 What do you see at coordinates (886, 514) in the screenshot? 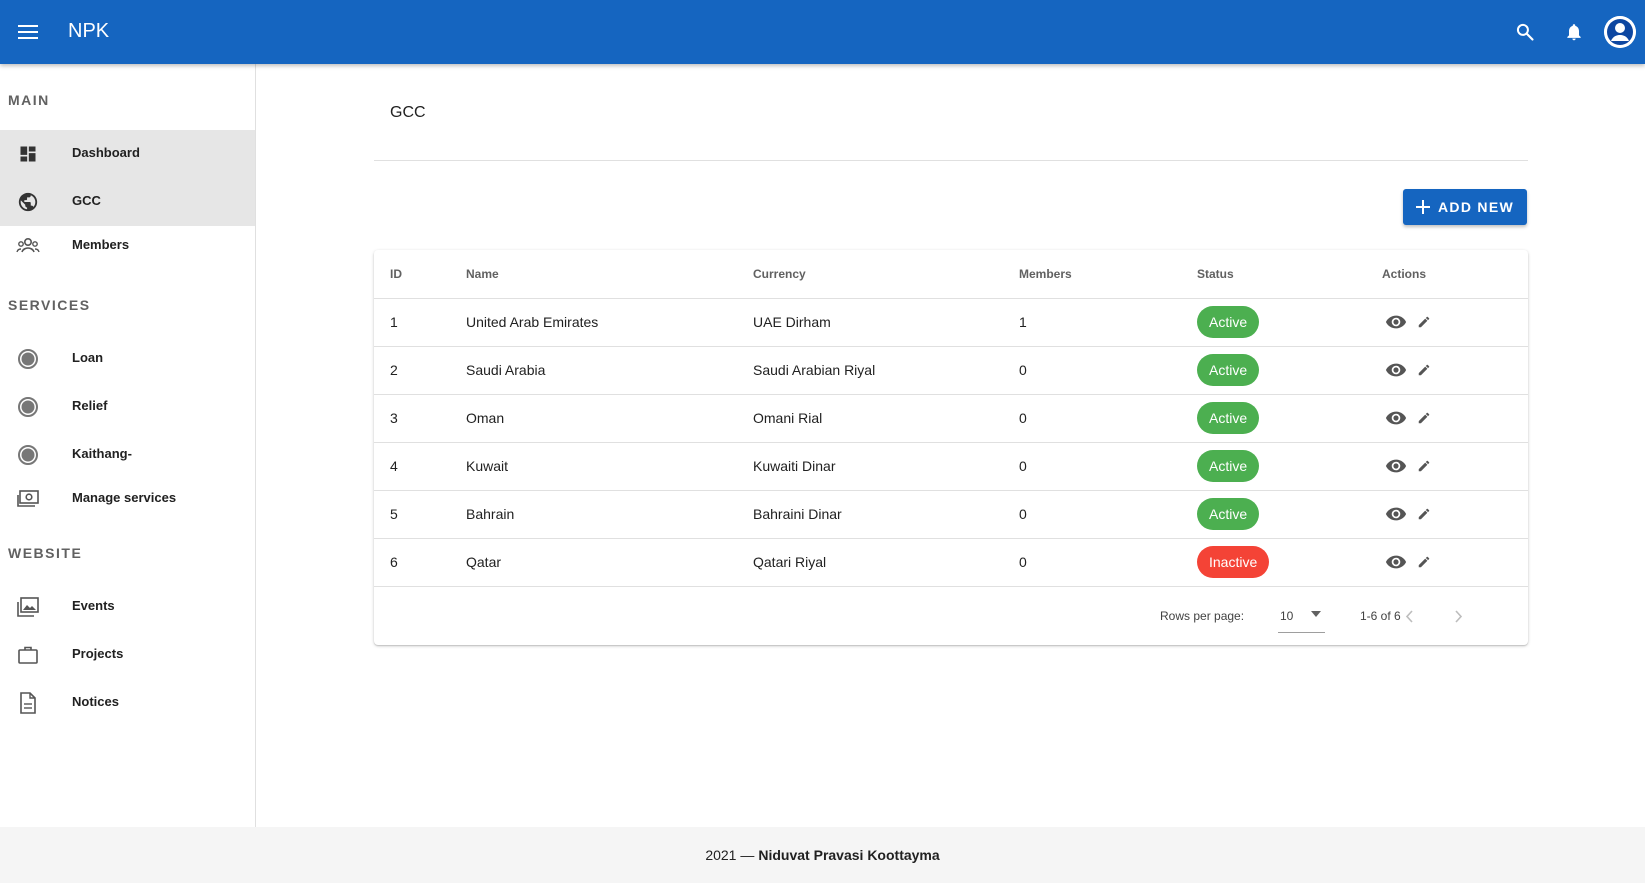
I see `cell-currency: Bahraini Dinar` at bounding box center [886, 514].